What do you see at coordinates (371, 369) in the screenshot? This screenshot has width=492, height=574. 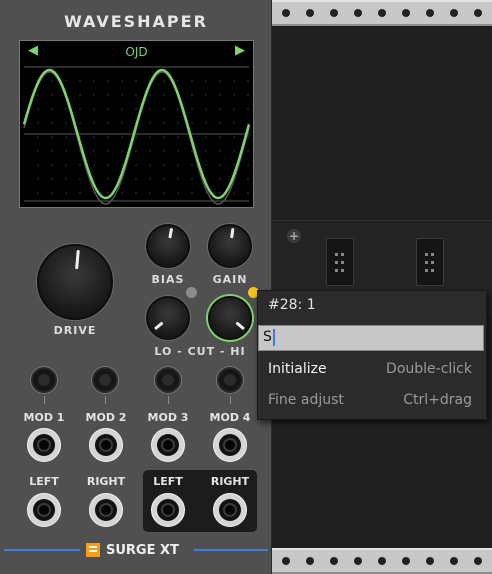 I see `menu-item-initialize: Initialize Double-click` at bounding box center [371, 369].